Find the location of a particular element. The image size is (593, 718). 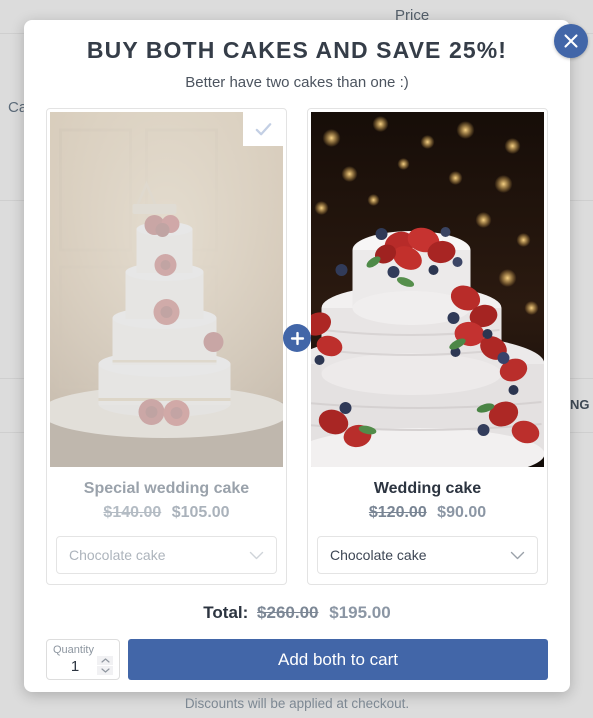

product-price-row: $140.00 $105.00 is located at coordinates (166, 513).